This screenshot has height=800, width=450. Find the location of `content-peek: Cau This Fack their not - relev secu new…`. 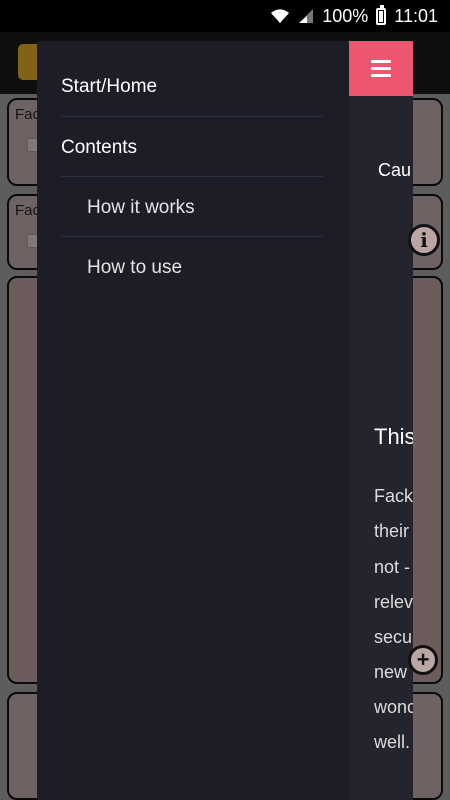

content-peek: Cau This Fack their not - relev secu new… is located at coordinates (381, 420).